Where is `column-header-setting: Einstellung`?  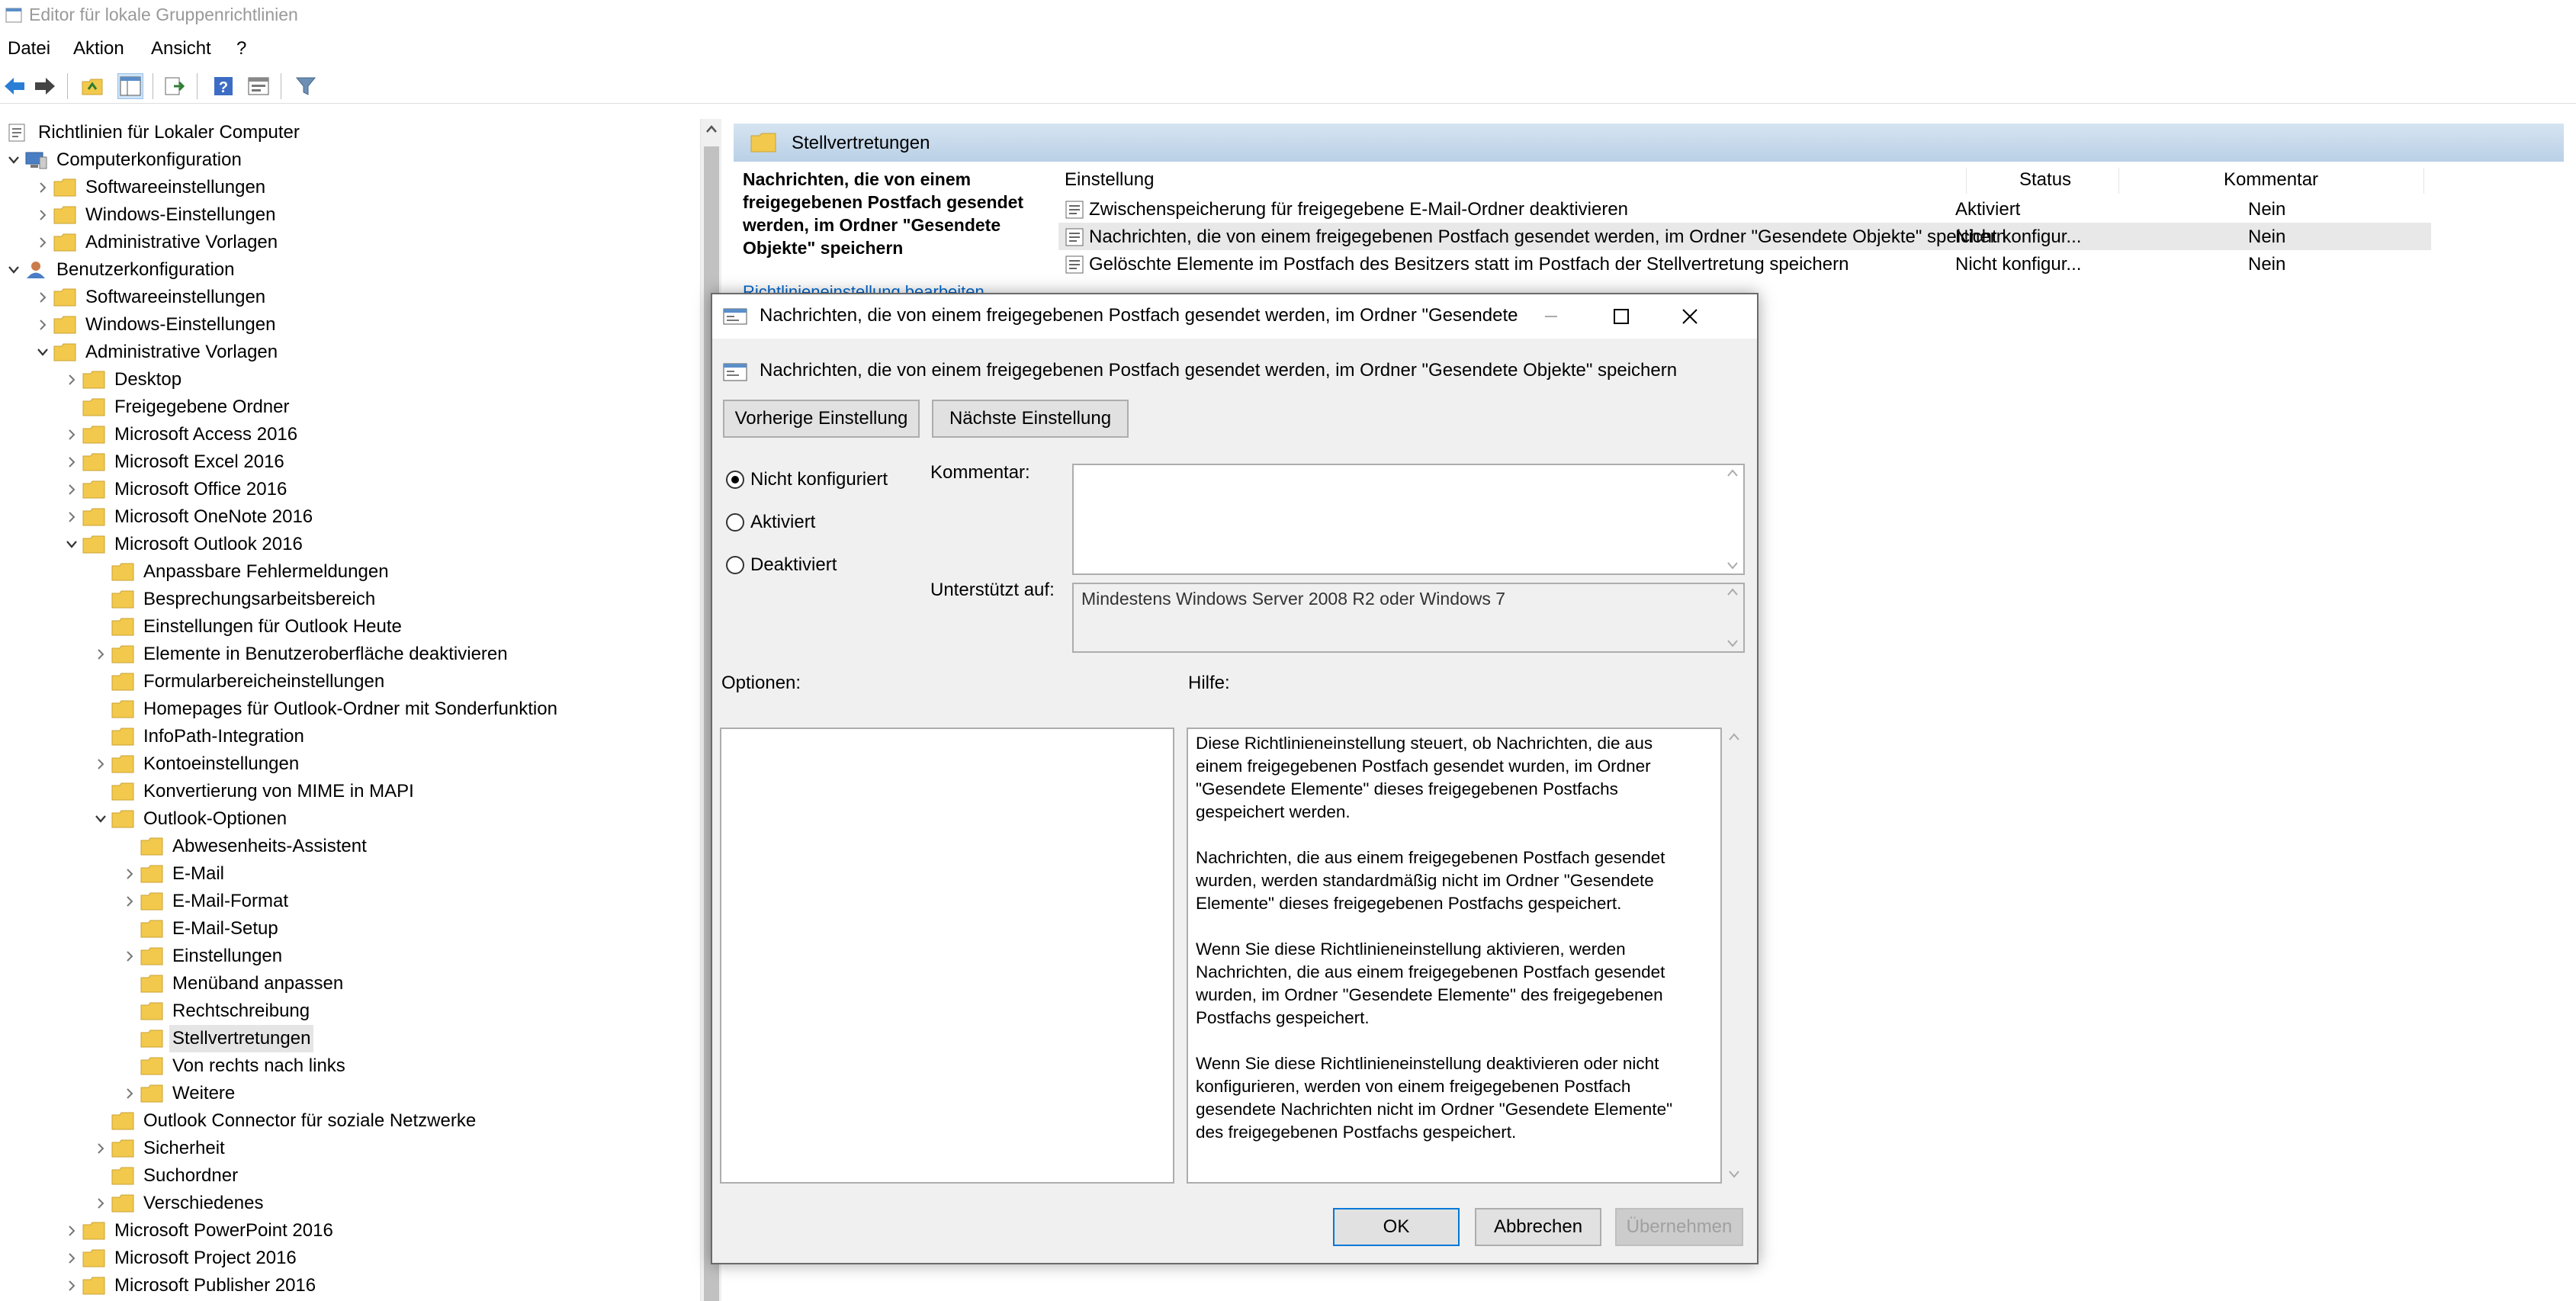
column-header-setting: Einstellung is located at coordinates (1109, 180).